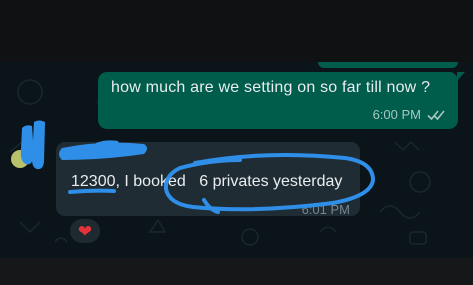 The width and height of the screenshot is (473, 285). Describe the element at coordinates (325, 209) in the screenshot. I see `incoming-message-time: 6:01 PM` at that location.